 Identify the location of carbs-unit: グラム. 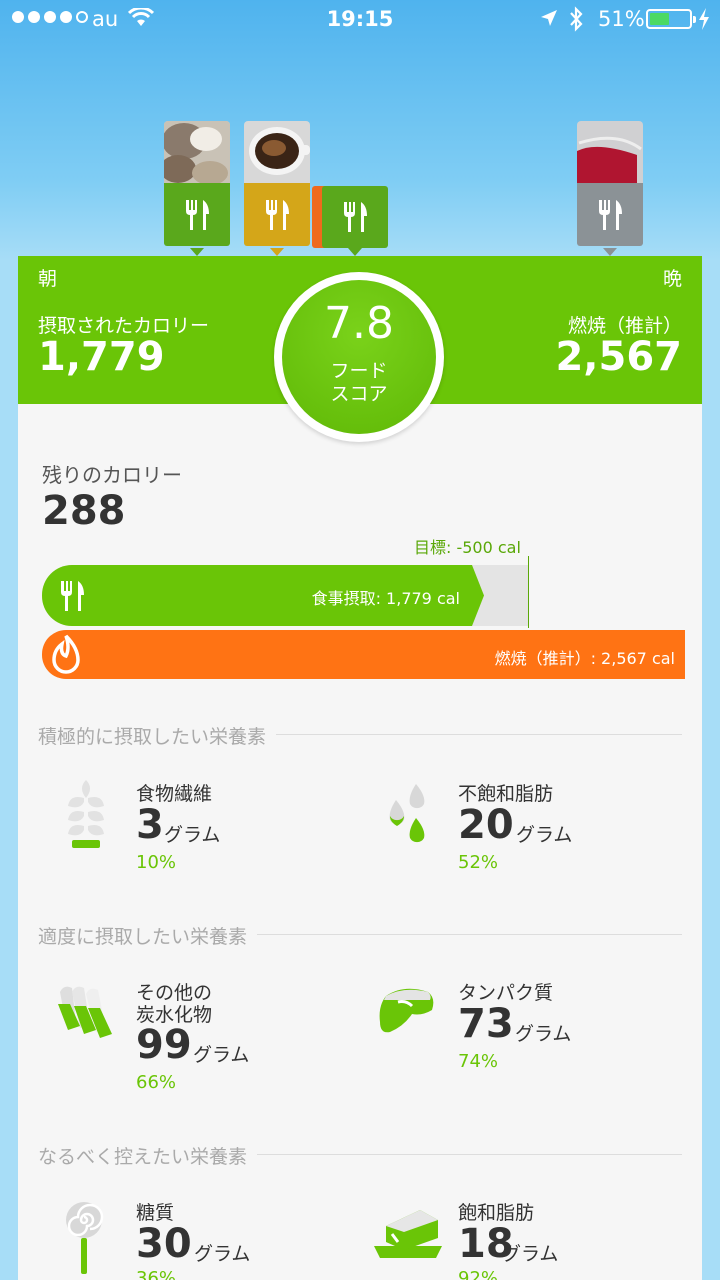
(221, 1055).